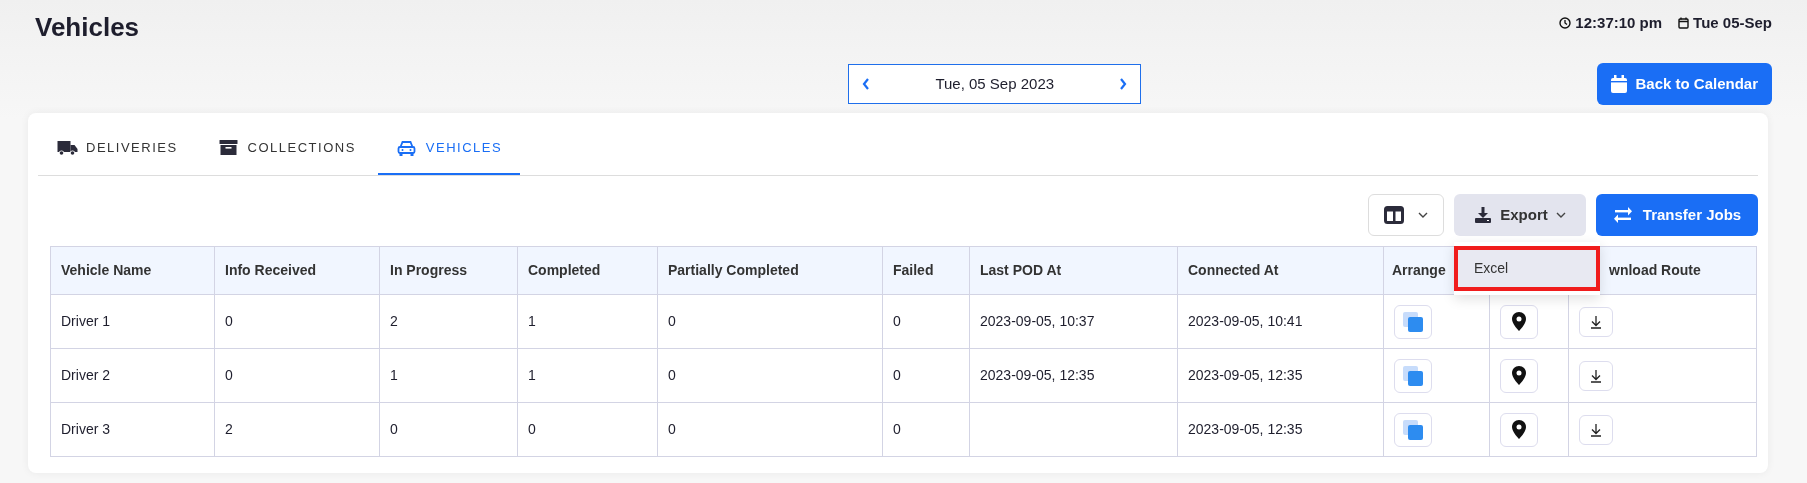  What do you see at coordinates (1622, 215) in the screenshot?
I see `transfer-icon` at bounding box center [1622, 215].